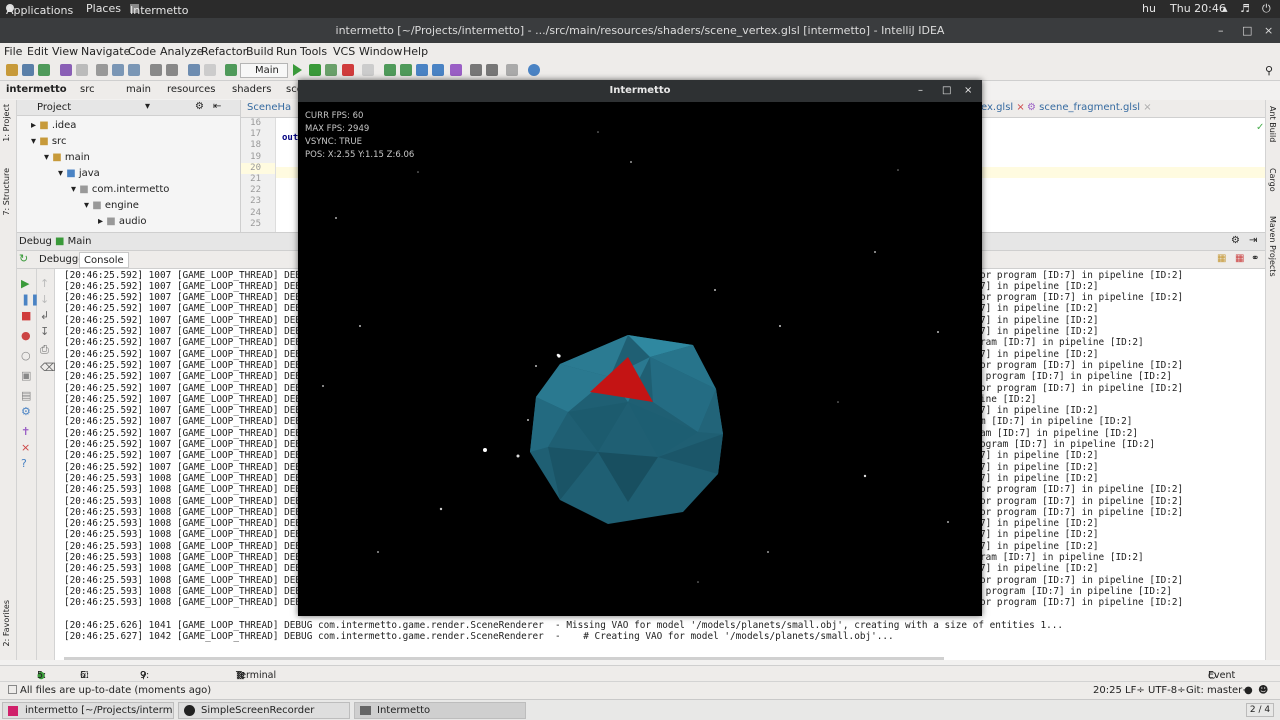  Describe the element at coordinates (65, 51) in the screenshot. I see `menu-view: View` at that location.